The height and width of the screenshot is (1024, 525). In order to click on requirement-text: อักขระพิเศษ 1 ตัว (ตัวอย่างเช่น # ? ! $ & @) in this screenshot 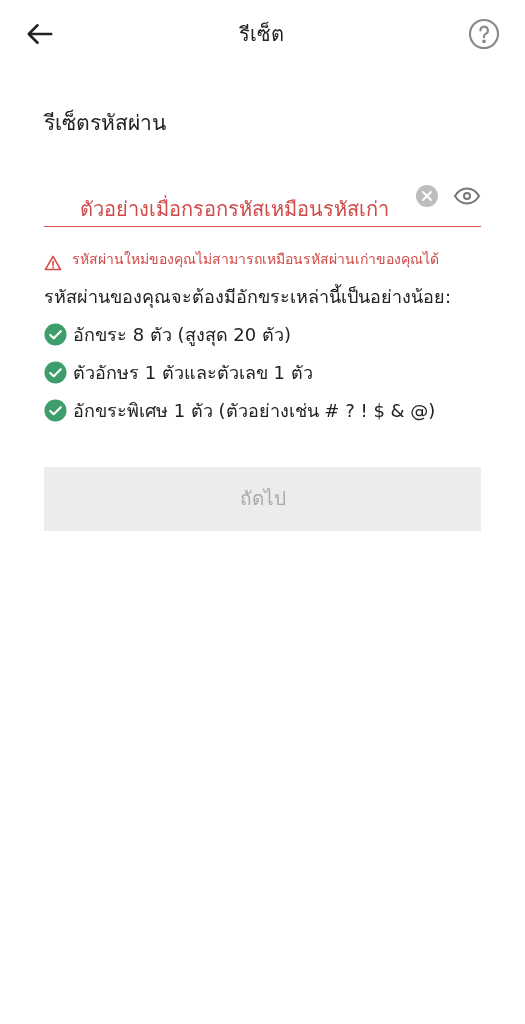, I will do `click(255, 410)`.